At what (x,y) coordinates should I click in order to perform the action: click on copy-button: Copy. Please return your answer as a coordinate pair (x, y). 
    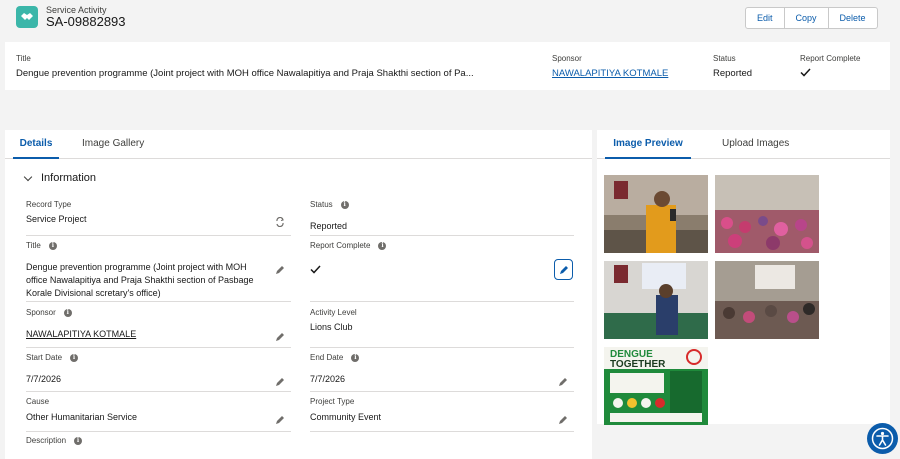
    Looking at the image, I should click on (806, 18).